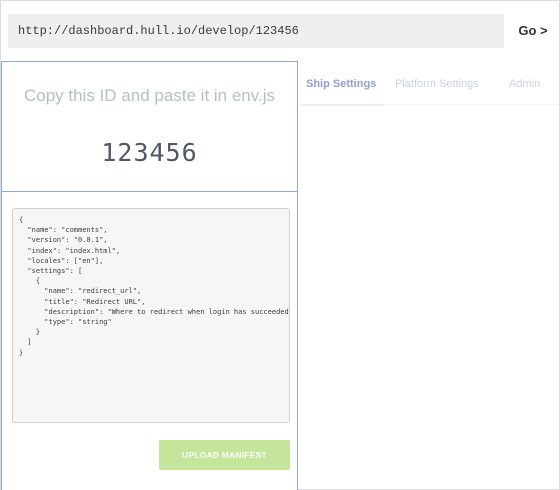 The height and width of the screenshot is (490, 560). I want to click on upload-manifest-button: UPLOAD MANIFEST, so click(224, 455).